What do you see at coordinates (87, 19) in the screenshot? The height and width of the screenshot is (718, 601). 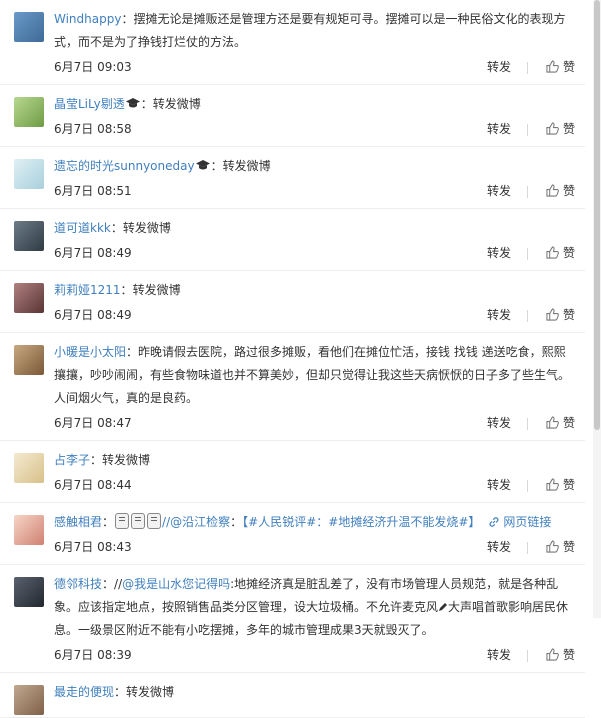 I see `comment-user-link: Windhappy` at bounding box center [87, 19].